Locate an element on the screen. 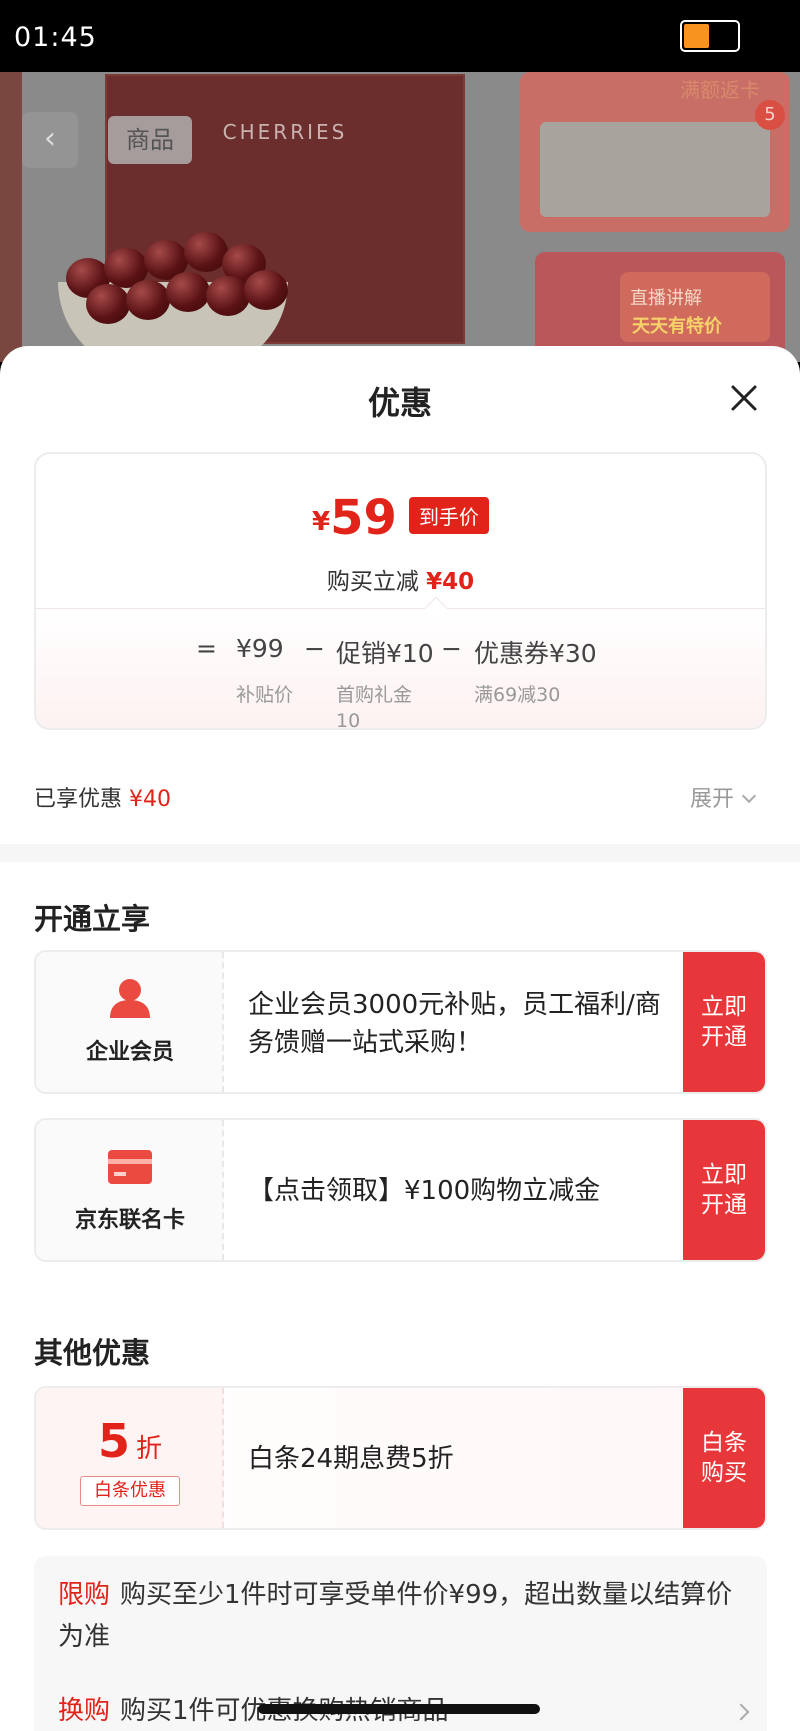 This screenshot has width=800, height=1731. offer-jd-cobrand-card: 京东联名卡 【点击领取】¥100购物立减金 立即开通 is located at coordinates (400, 1190).